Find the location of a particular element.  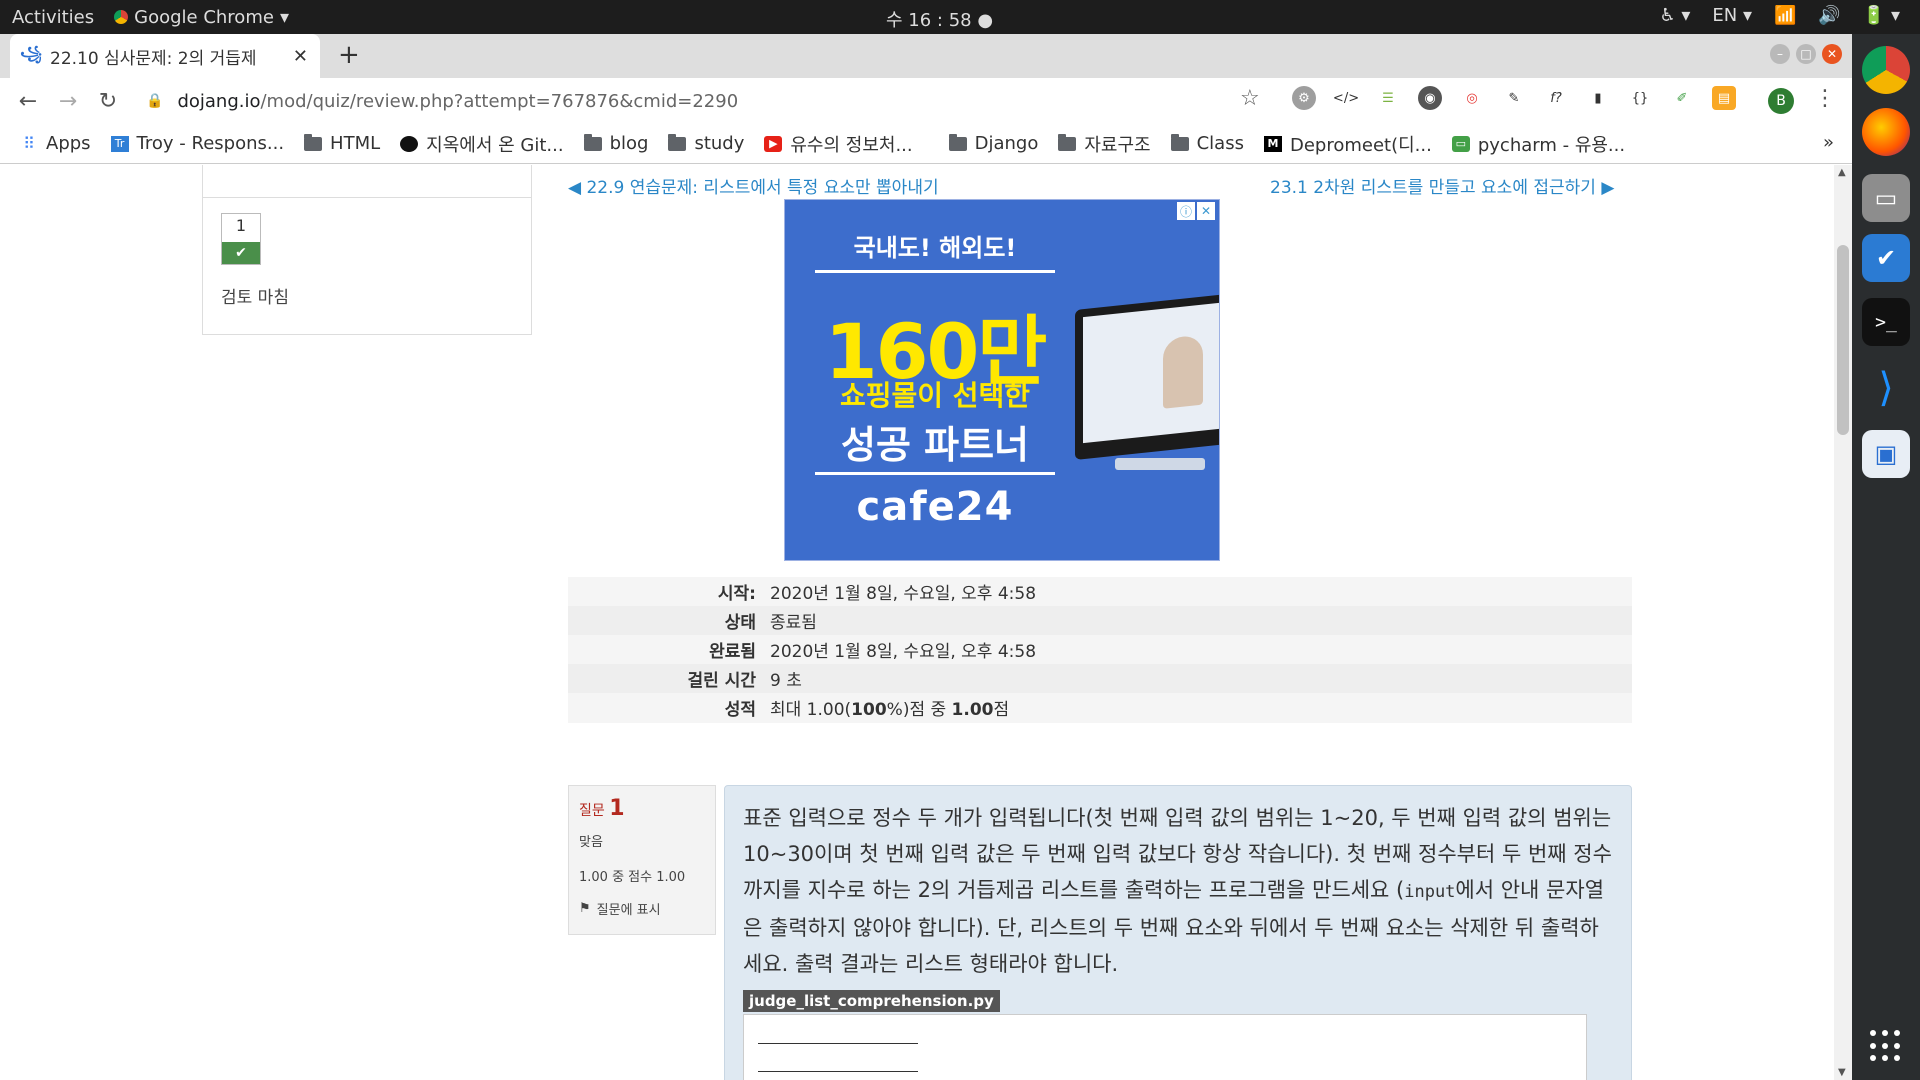

scrollbar-thumb is located at coordinates (1843, 340).